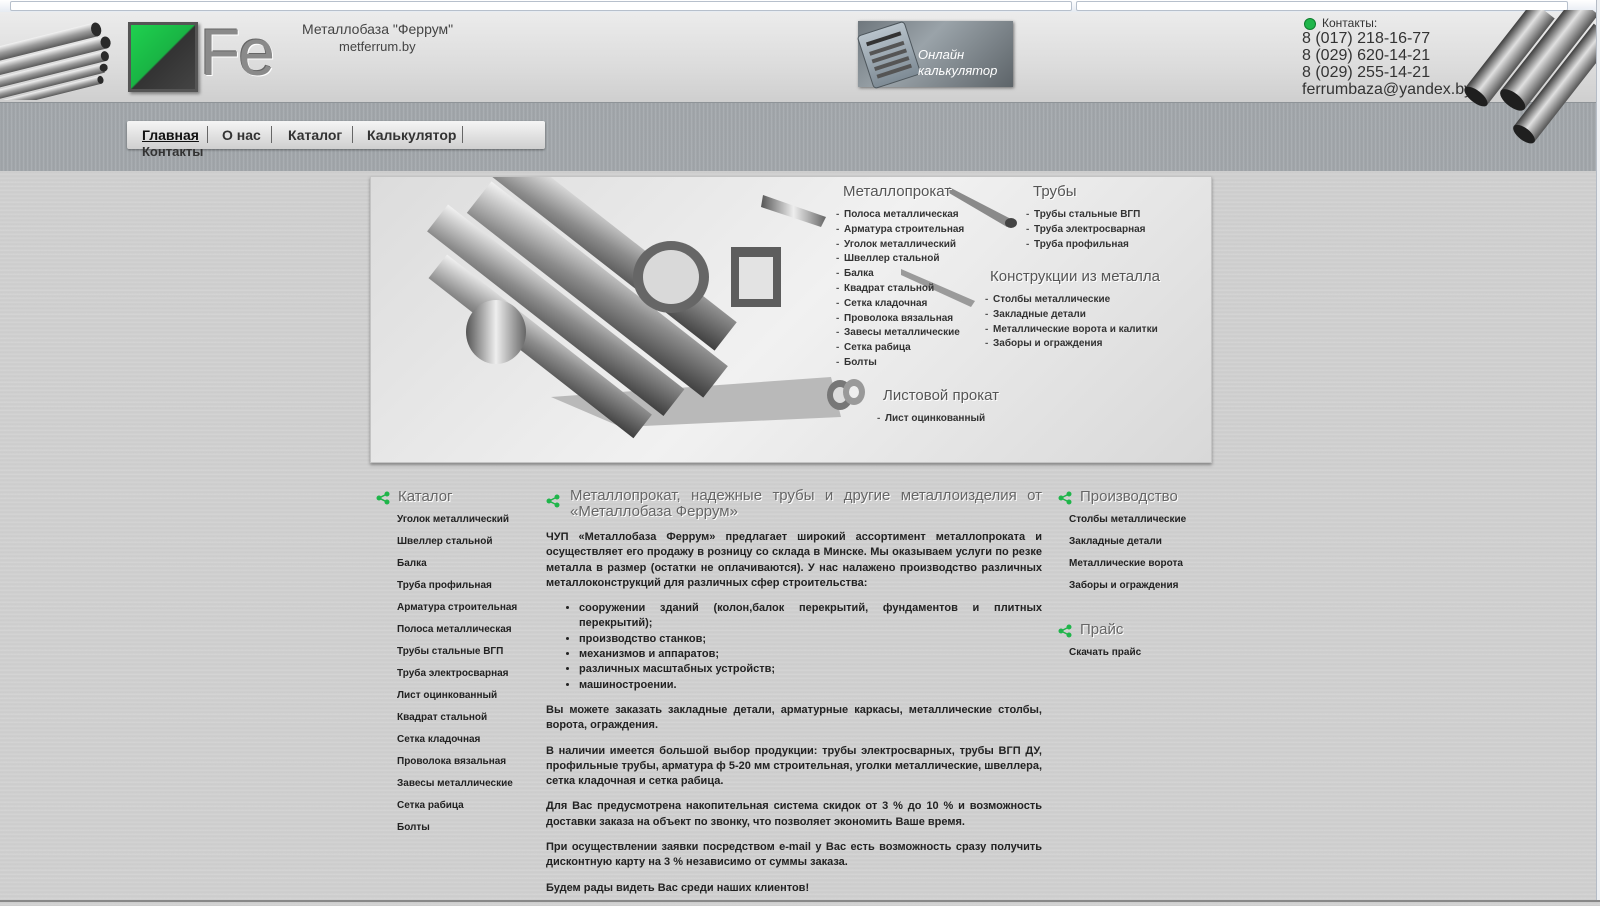  I want to click on nav-contacts: Контакты, so click(172, 151).